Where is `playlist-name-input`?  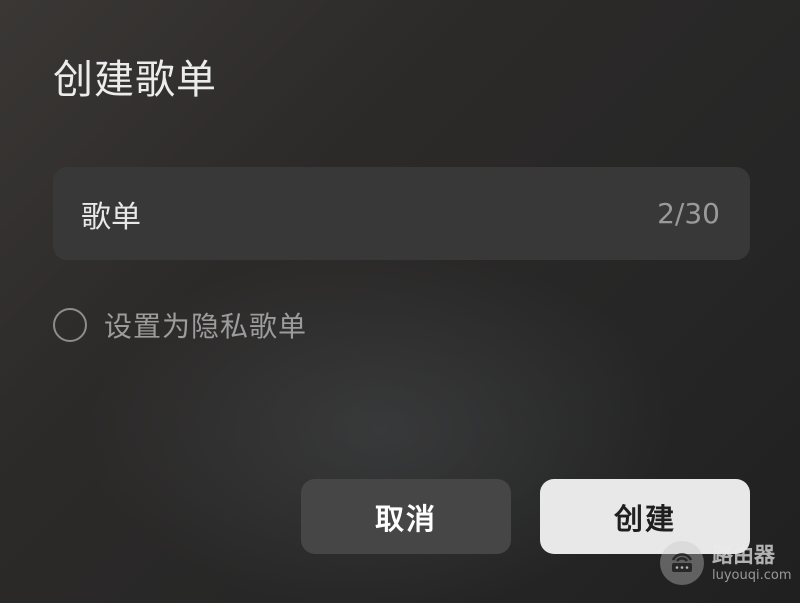
playlist-name-input is located at coordinates (369, 213).